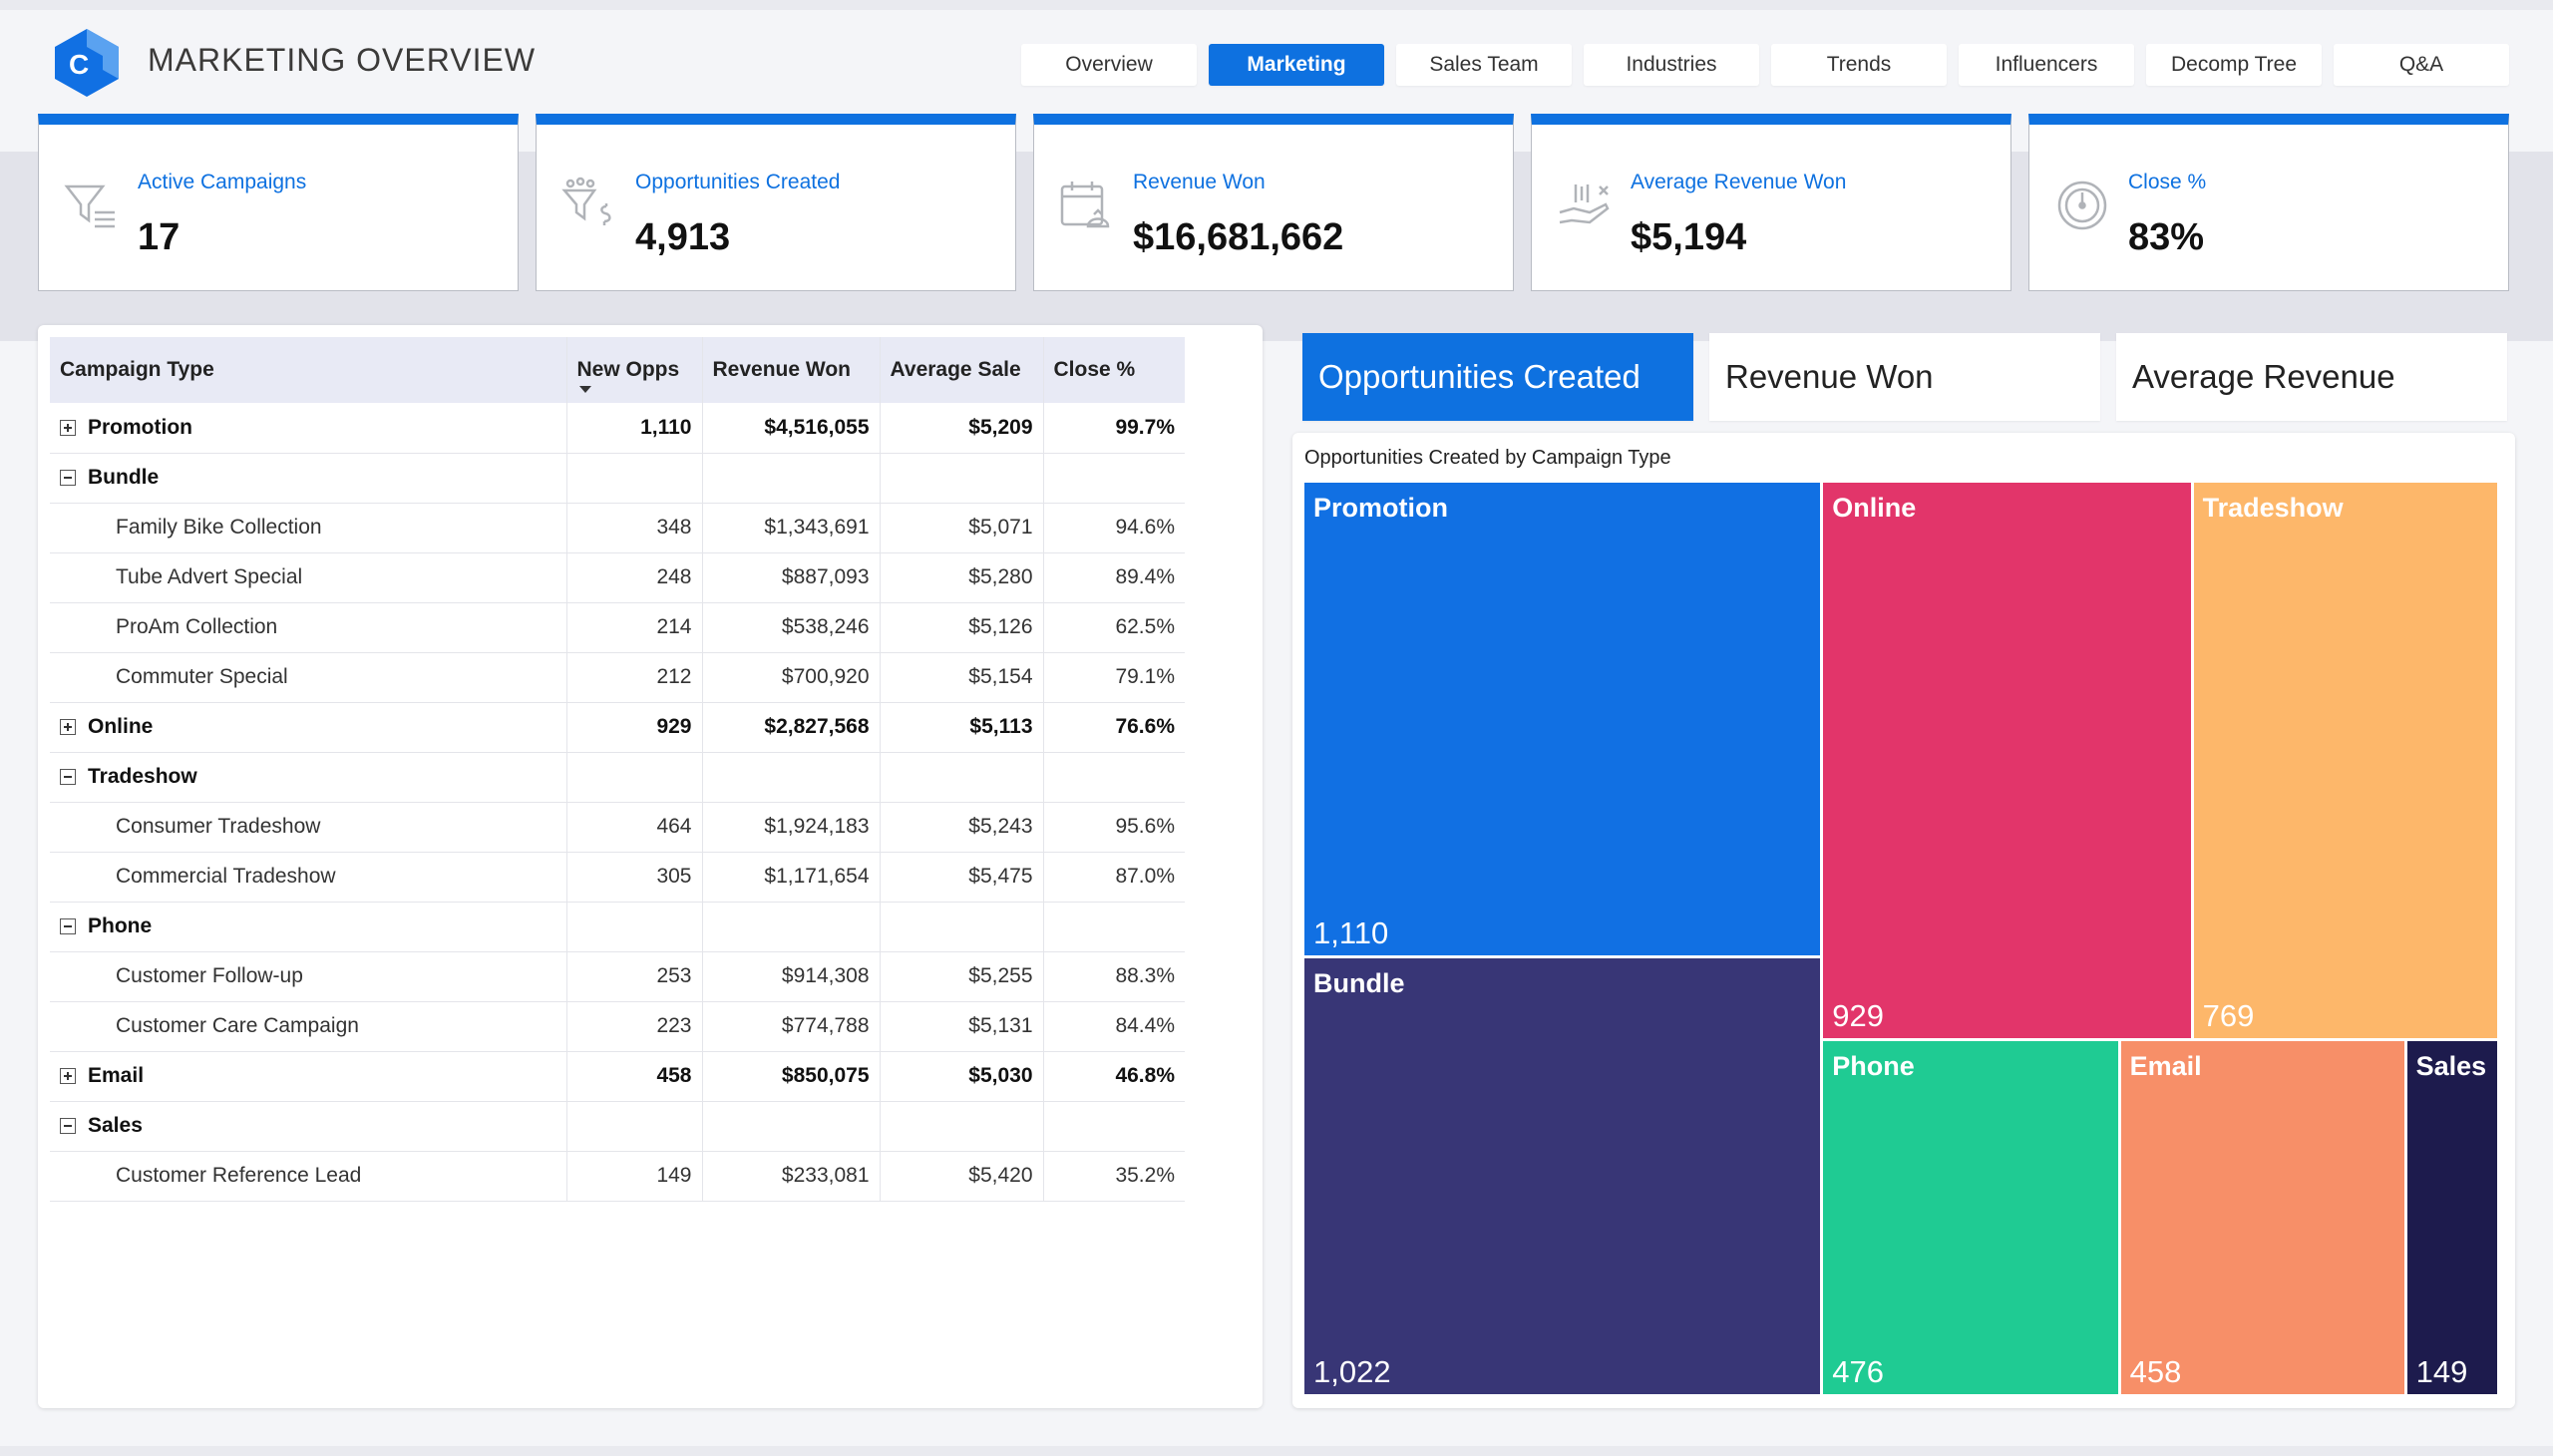  Describe the element at coordinates (1114, 370) in the screenshot. I see `col-header-close-percent: Close %` at that location.